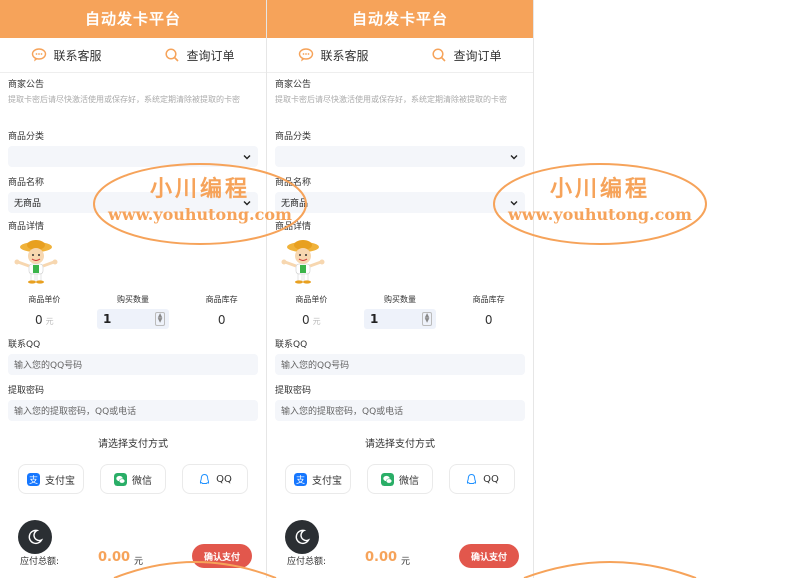  I want to click on product-name-value: 无商品, so click(28, 204).